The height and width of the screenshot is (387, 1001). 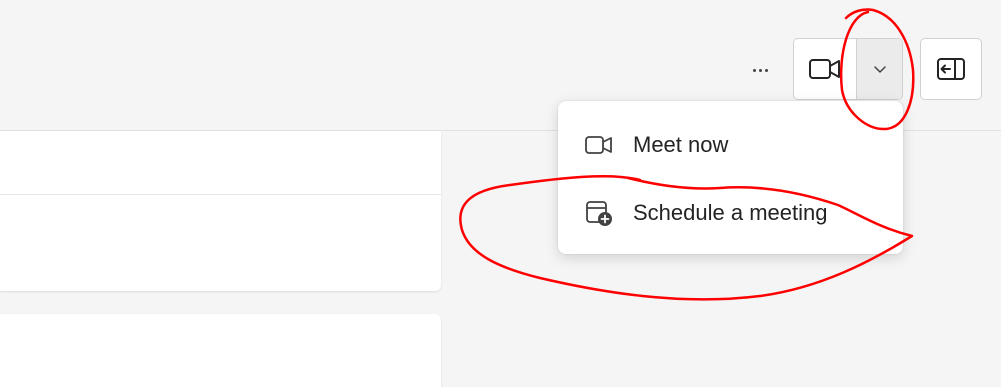 What do you see at coordinates (599, 213) in the screenshot?
I see `calendar-add-icon` at bounding box center [599, 213].